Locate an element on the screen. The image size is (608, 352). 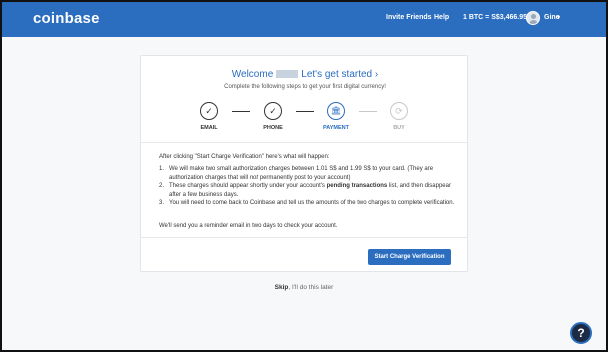
skip-link-rest: , I'll do this later is located at coordinates (310, 287).